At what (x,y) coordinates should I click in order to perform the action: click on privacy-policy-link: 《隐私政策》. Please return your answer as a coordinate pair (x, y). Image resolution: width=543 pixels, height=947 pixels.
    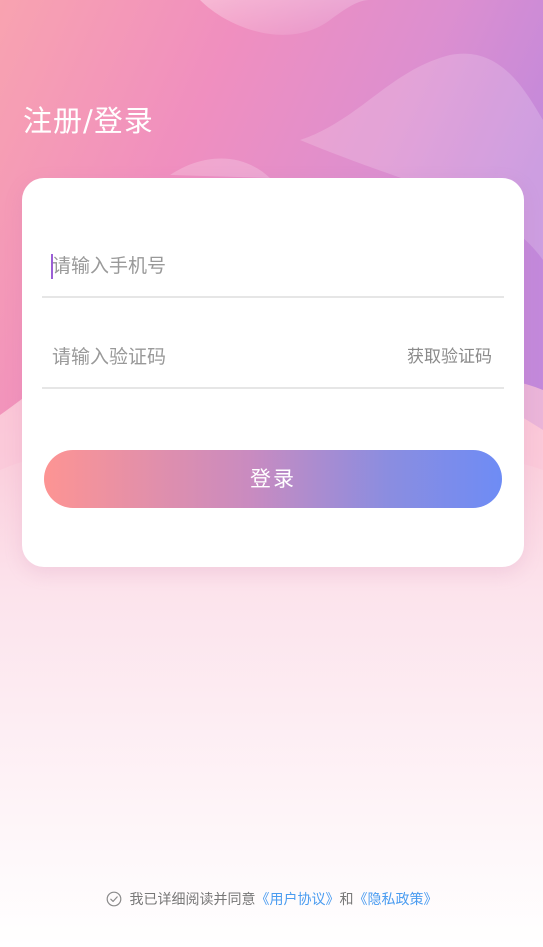
    Looking at the image, I should click on (396, 900).